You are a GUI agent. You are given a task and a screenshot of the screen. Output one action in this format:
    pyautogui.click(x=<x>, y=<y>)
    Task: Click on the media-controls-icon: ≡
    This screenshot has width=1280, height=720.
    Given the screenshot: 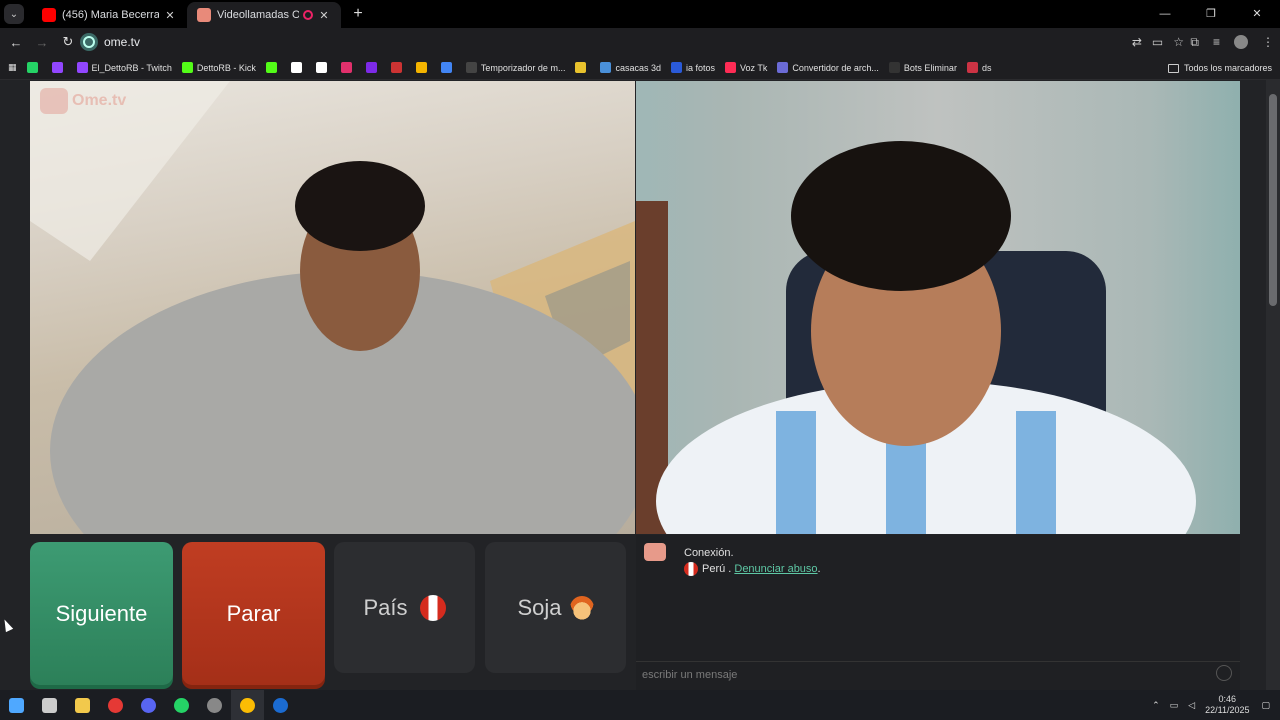 What is the action you would take?
    pyautogui.click(x=1216, y=42)
    